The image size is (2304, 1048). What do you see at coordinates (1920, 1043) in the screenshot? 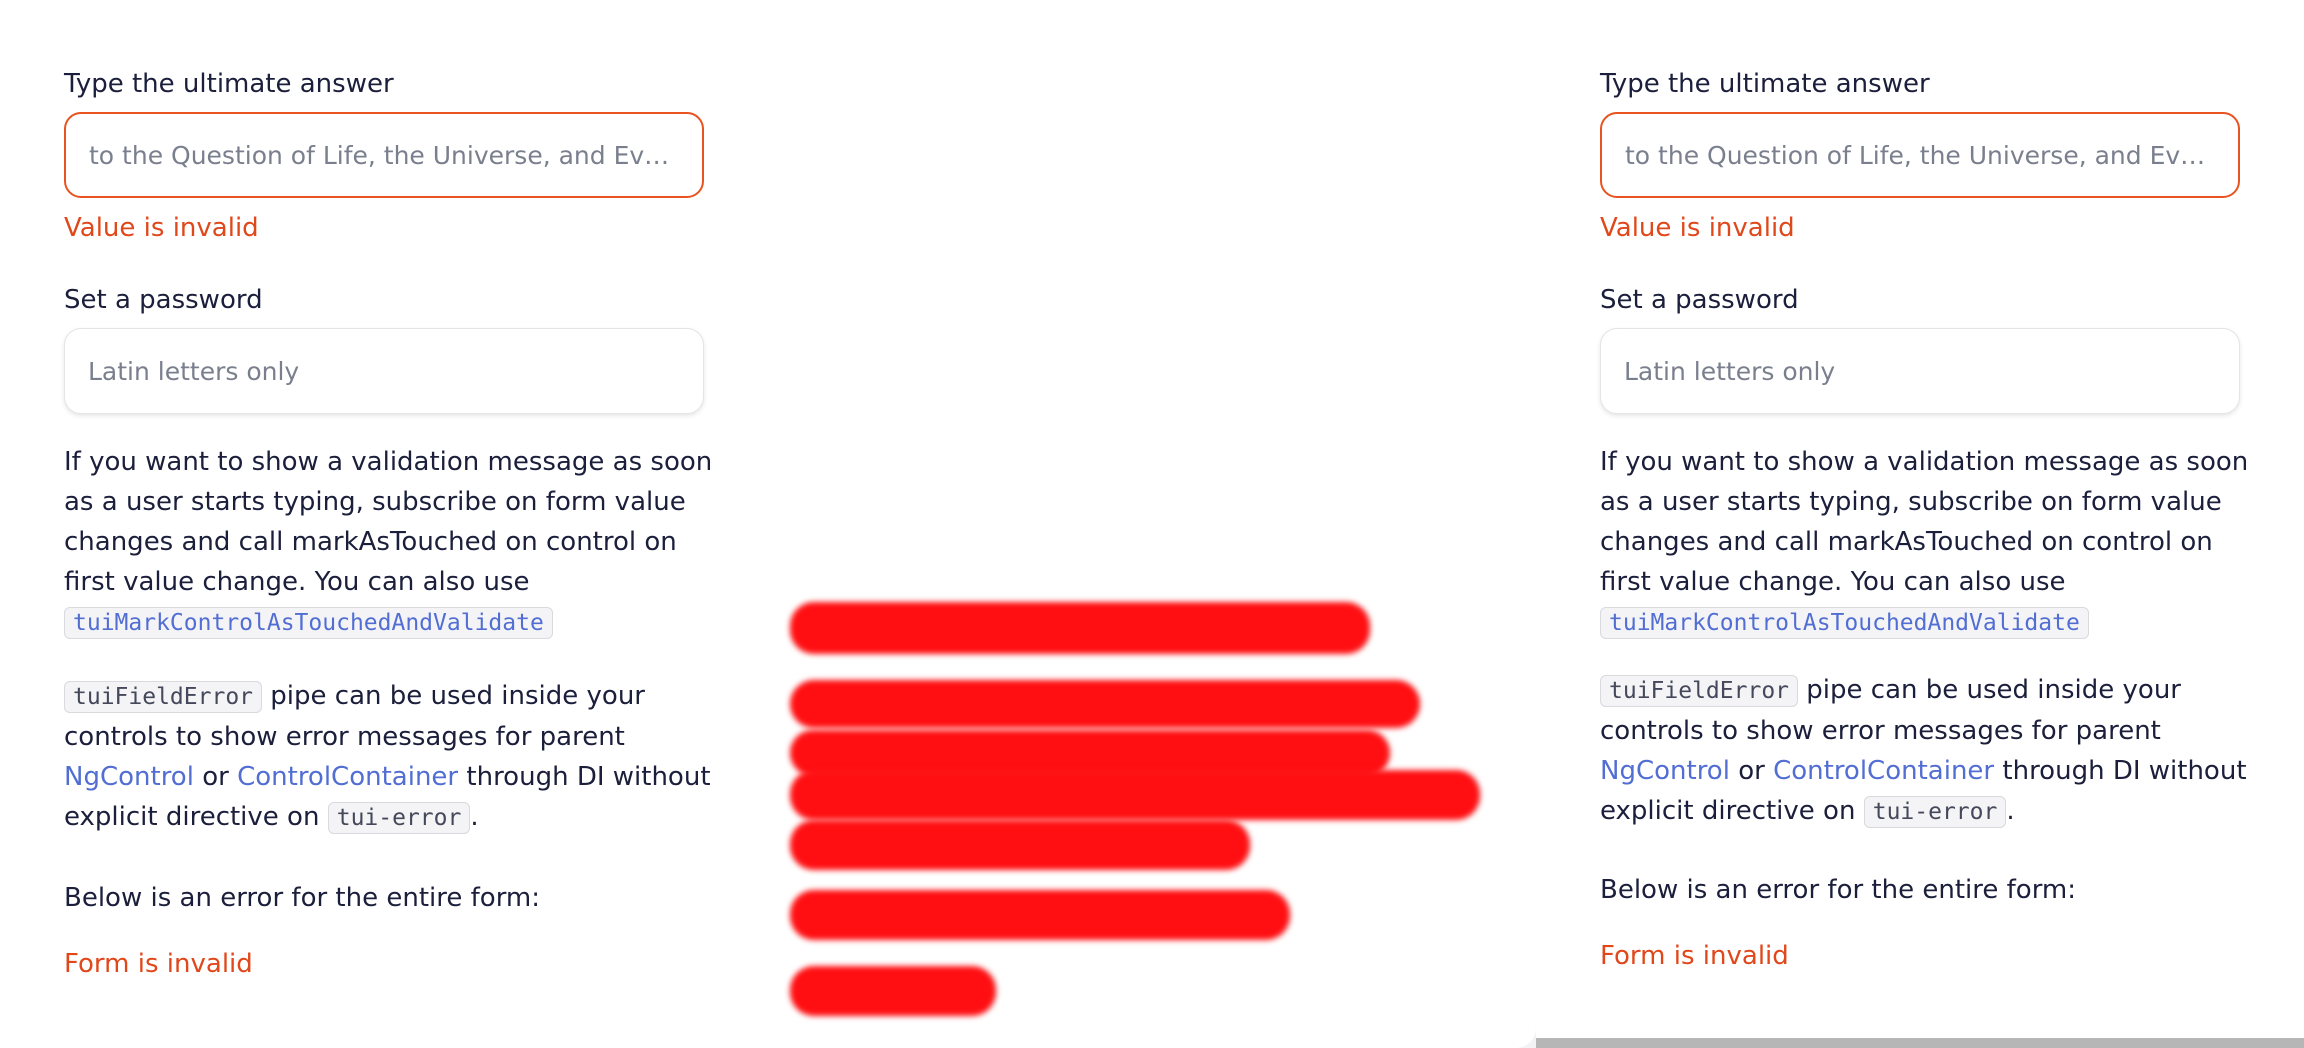
I see `horizontal-scrollbar` at bounding box center [1920, 1043].